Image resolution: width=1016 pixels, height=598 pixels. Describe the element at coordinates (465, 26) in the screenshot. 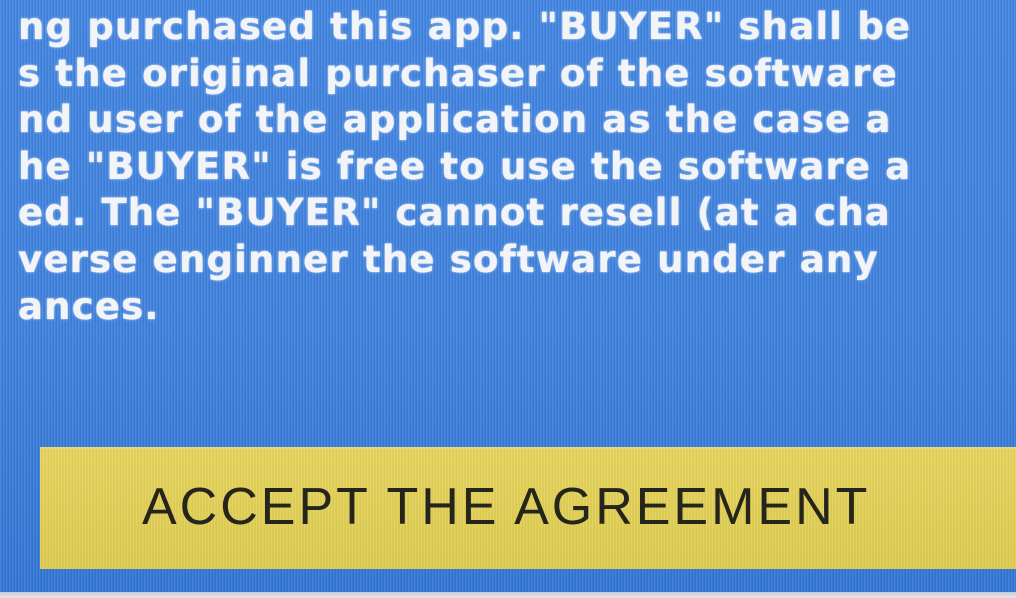

I see `agreement-line: ng purchased this app. "BUYER" shall be` at that location.